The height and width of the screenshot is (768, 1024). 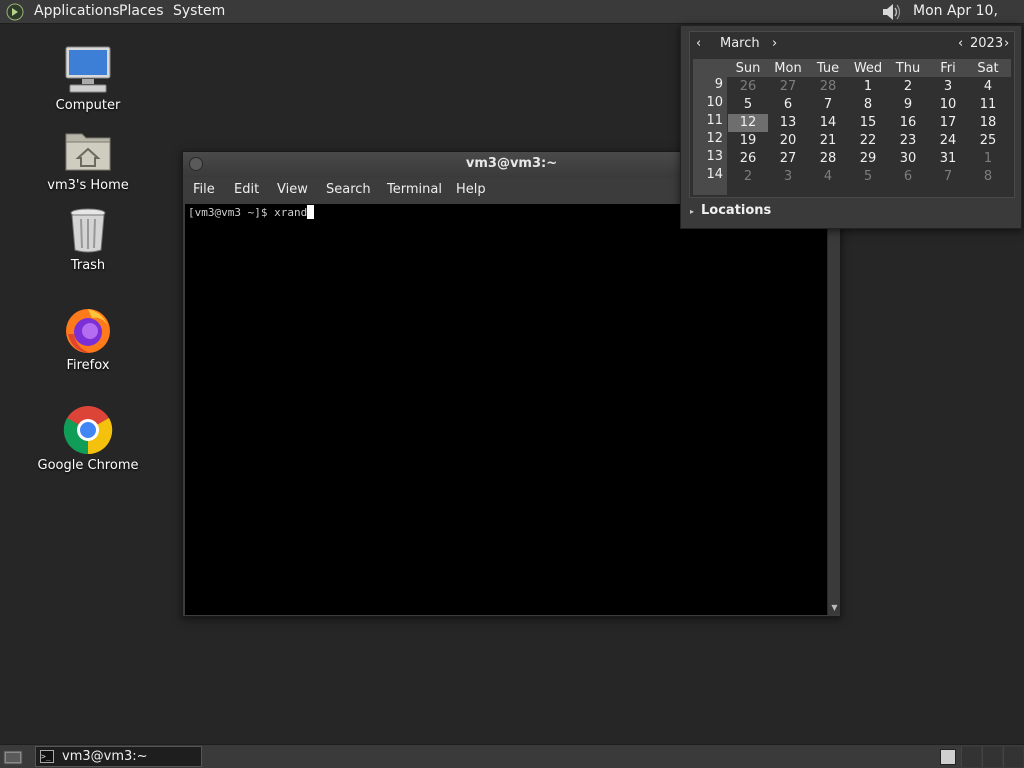 I want to click on desktop-icon-label: Trash, so click(x=88, y=265).